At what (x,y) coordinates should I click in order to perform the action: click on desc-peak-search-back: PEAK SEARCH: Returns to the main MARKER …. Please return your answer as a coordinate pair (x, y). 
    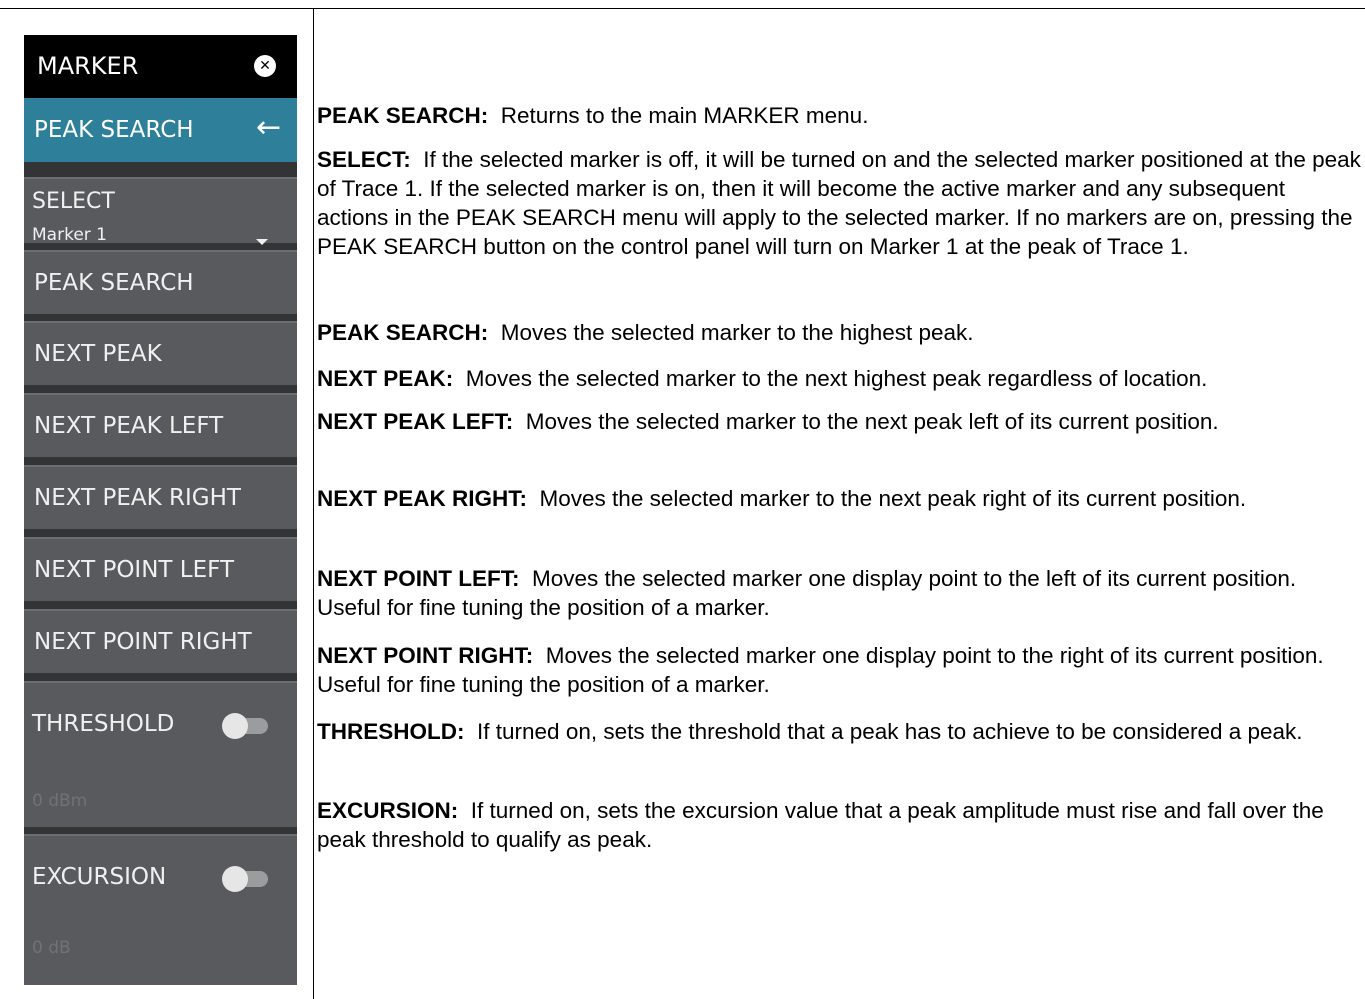
    Looking at the image, I should click on (839, 115).